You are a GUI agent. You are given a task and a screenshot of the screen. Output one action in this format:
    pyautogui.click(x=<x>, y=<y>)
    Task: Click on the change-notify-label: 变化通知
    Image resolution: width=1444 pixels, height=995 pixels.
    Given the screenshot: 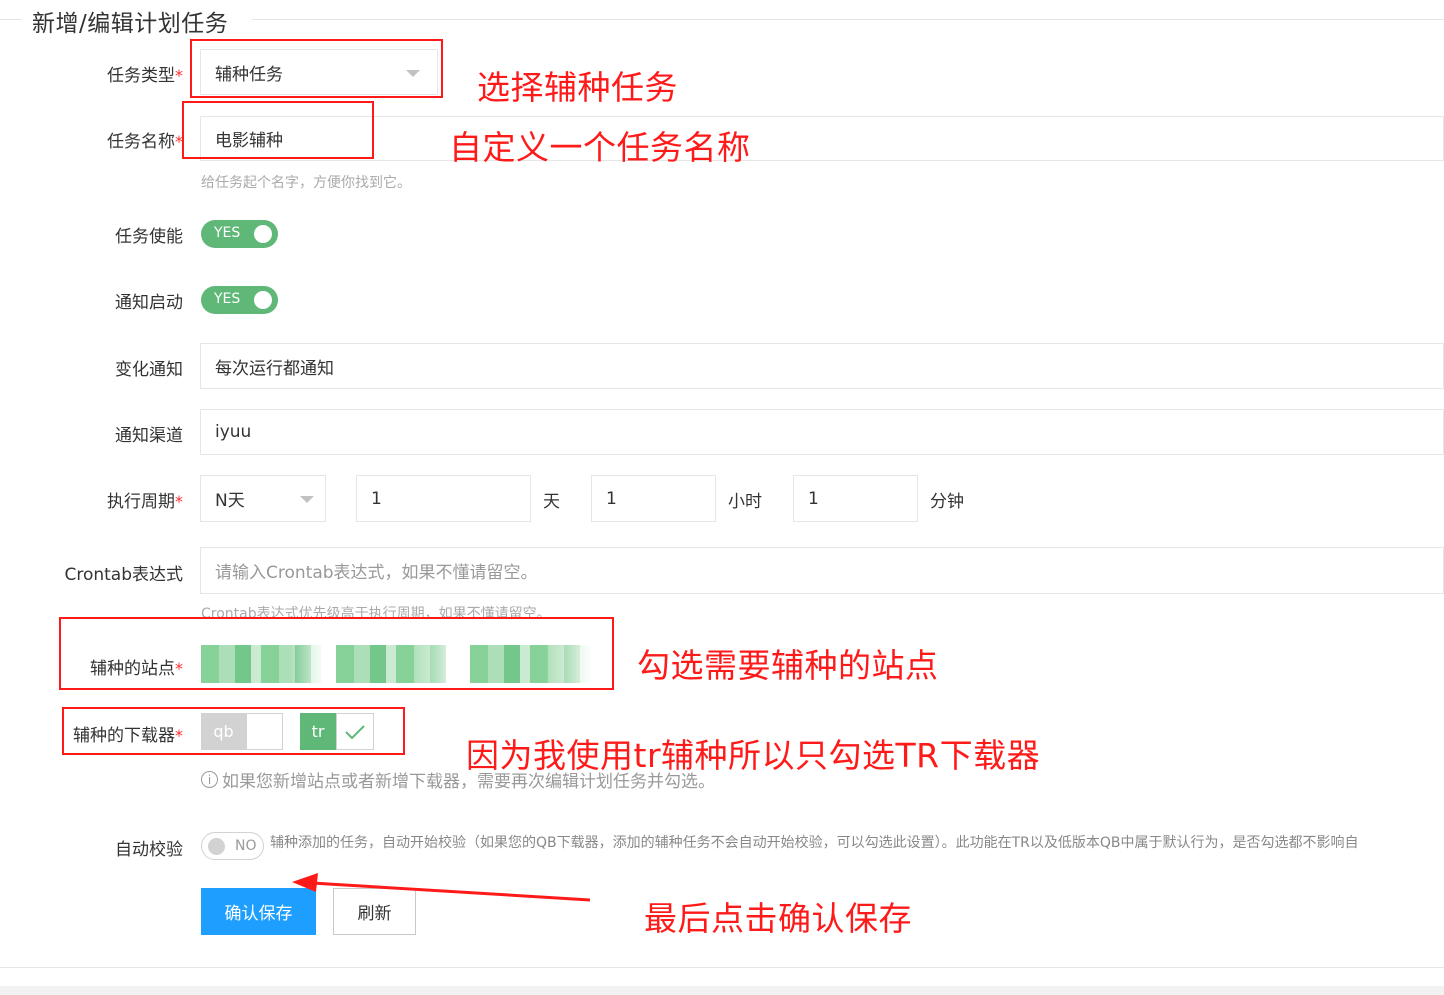 What is the action you would take?
    pyautogui.click(x=149, y=370)
    